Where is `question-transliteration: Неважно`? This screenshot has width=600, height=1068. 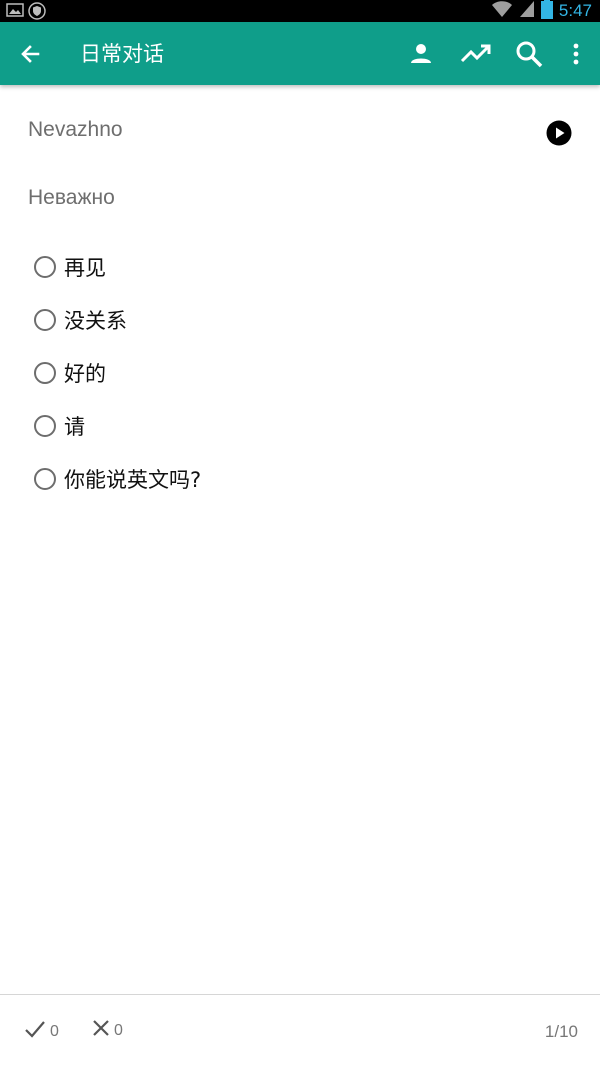
question-transliteration: Неважно is located at coordinates (71, 197).